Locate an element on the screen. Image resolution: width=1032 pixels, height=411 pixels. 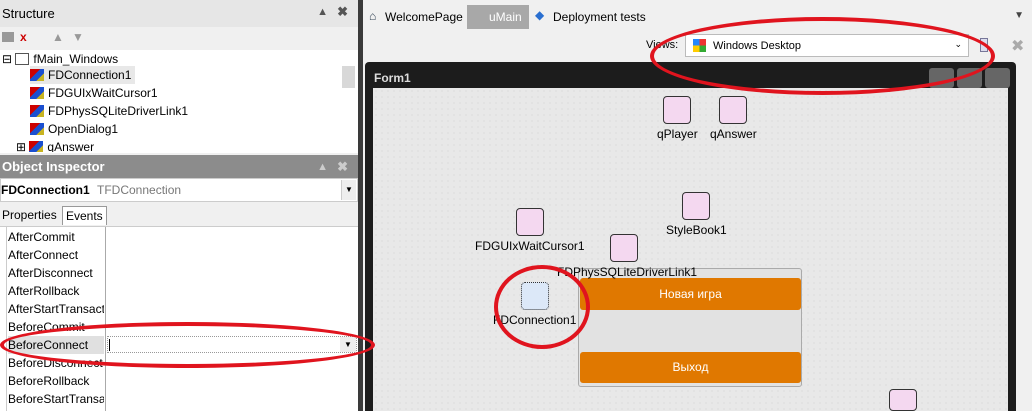
opendialog-icon is located at coordinates (903, 400).